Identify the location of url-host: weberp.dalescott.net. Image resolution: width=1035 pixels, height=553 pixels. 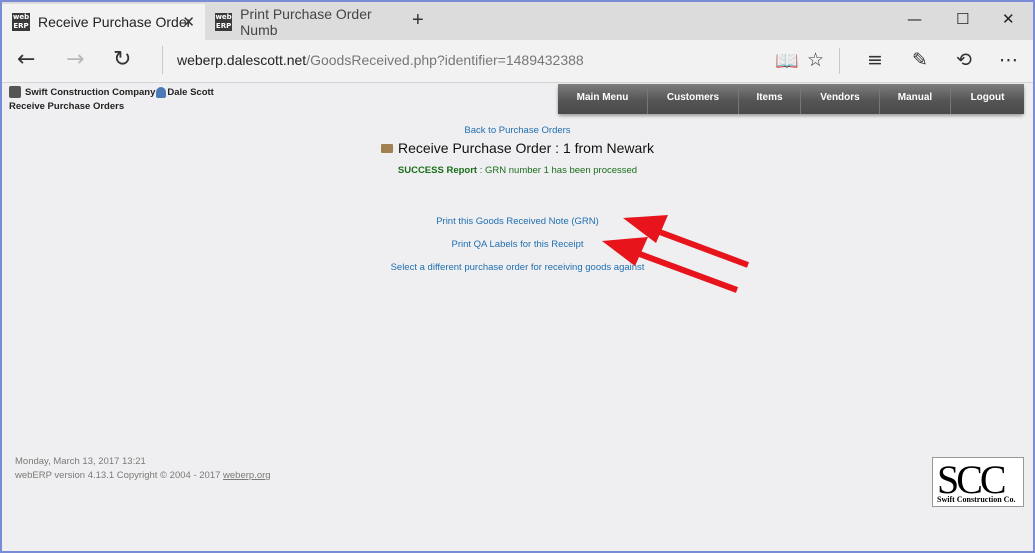
(242, 60).